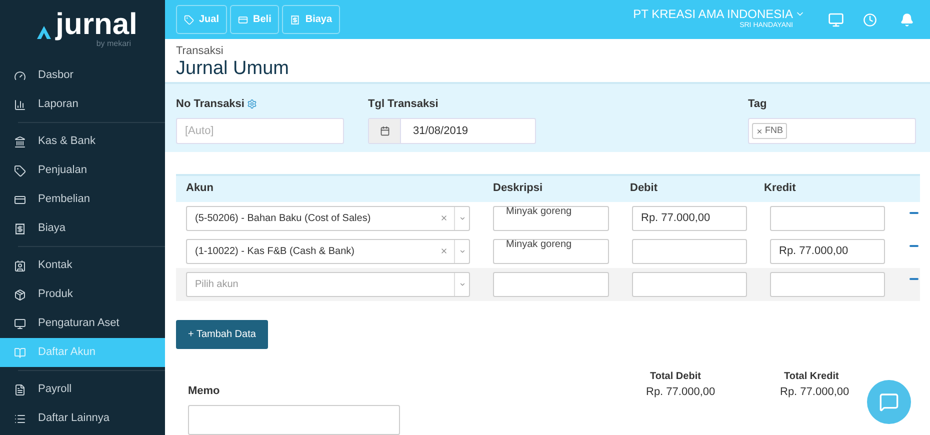 The height and width of the screenshot is (435, 930). I want to click on page-title: Jurnal Umum, so click(233, 69).